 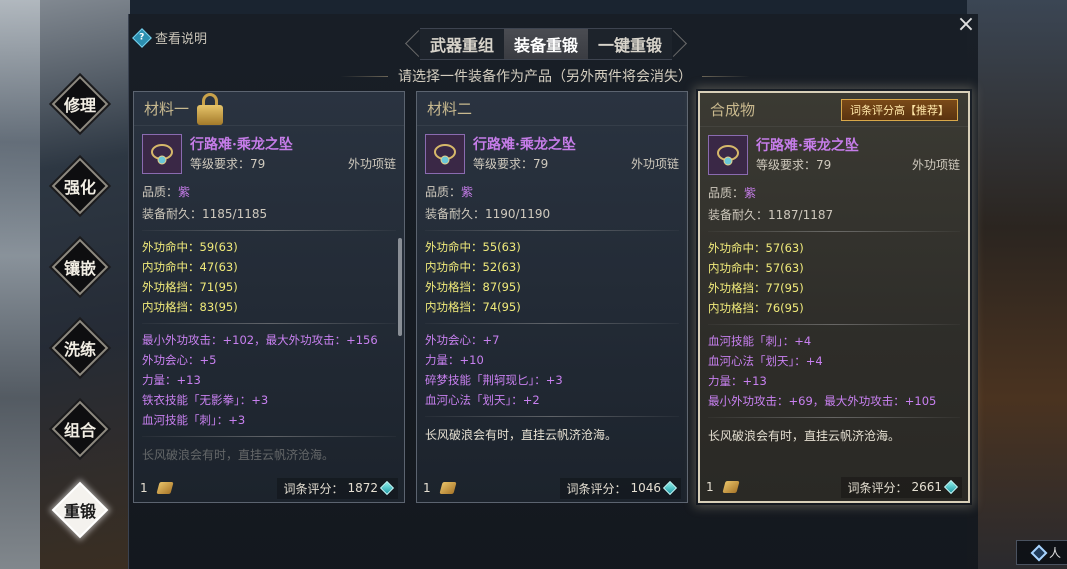 I want to click on side-menu-label: 强化, so click(x=79, y=187).